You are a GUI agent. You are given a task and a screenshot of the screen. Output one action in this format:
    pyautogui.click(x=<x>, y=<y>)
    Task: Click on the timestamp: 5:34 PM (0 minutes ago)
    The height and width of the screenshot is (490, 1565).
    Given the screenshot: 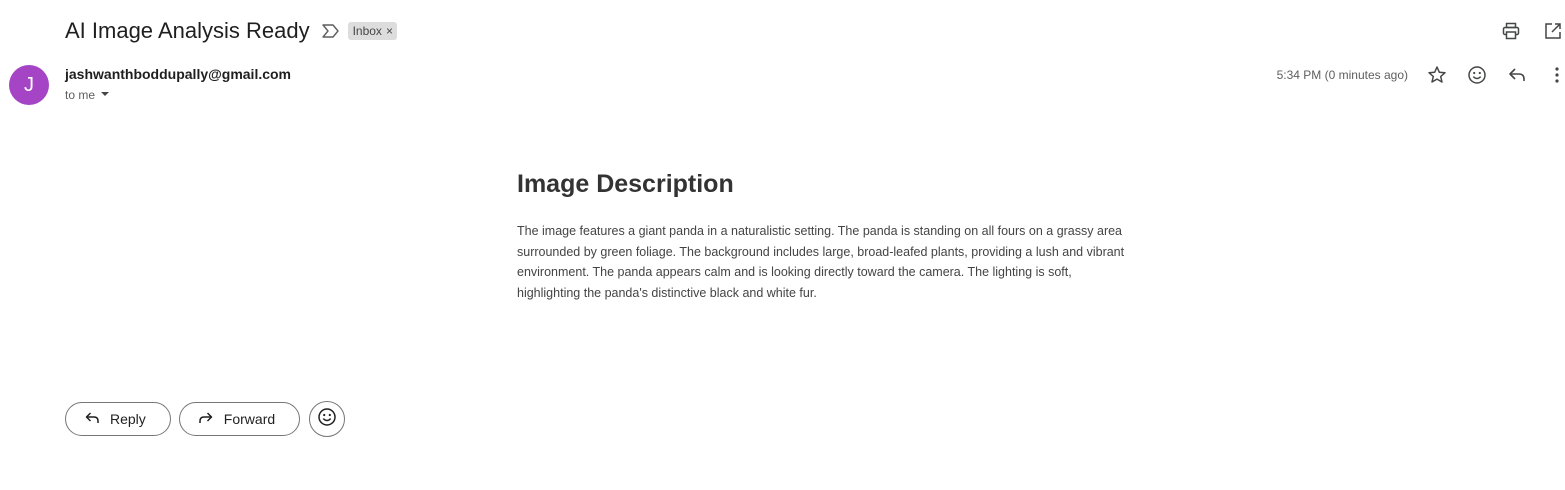 What is the action you would take?
    pyautogui.click(x=1342, y=75)
    